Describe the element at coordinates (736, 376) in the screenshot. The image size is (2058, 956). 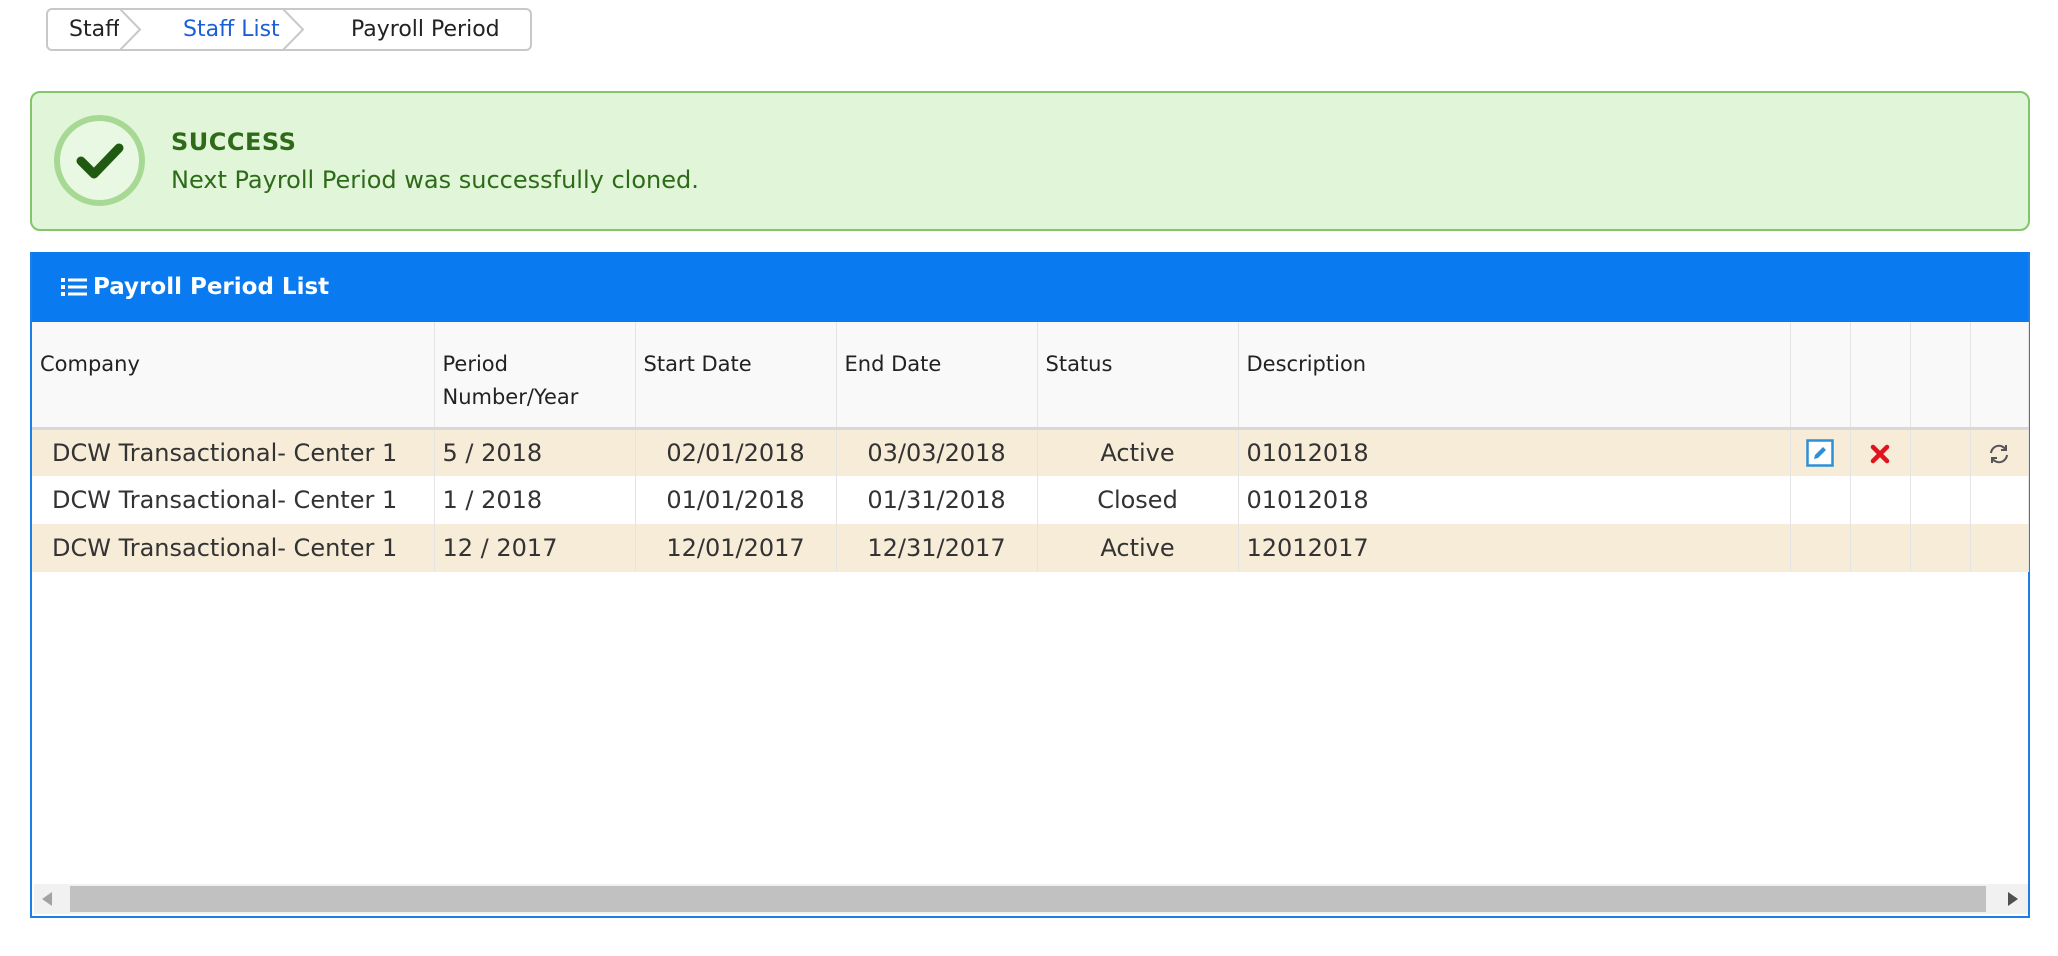
I see `column-header-start-date: Start Date` at that location.